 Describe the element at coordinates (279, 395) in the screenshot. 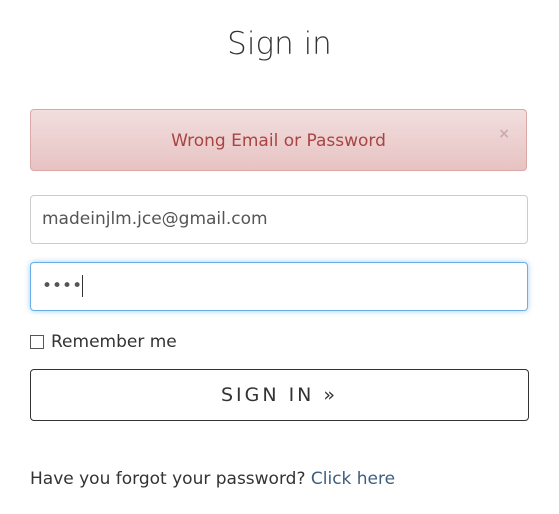

I see `sign-in-button: SIGN IN »` at that location.